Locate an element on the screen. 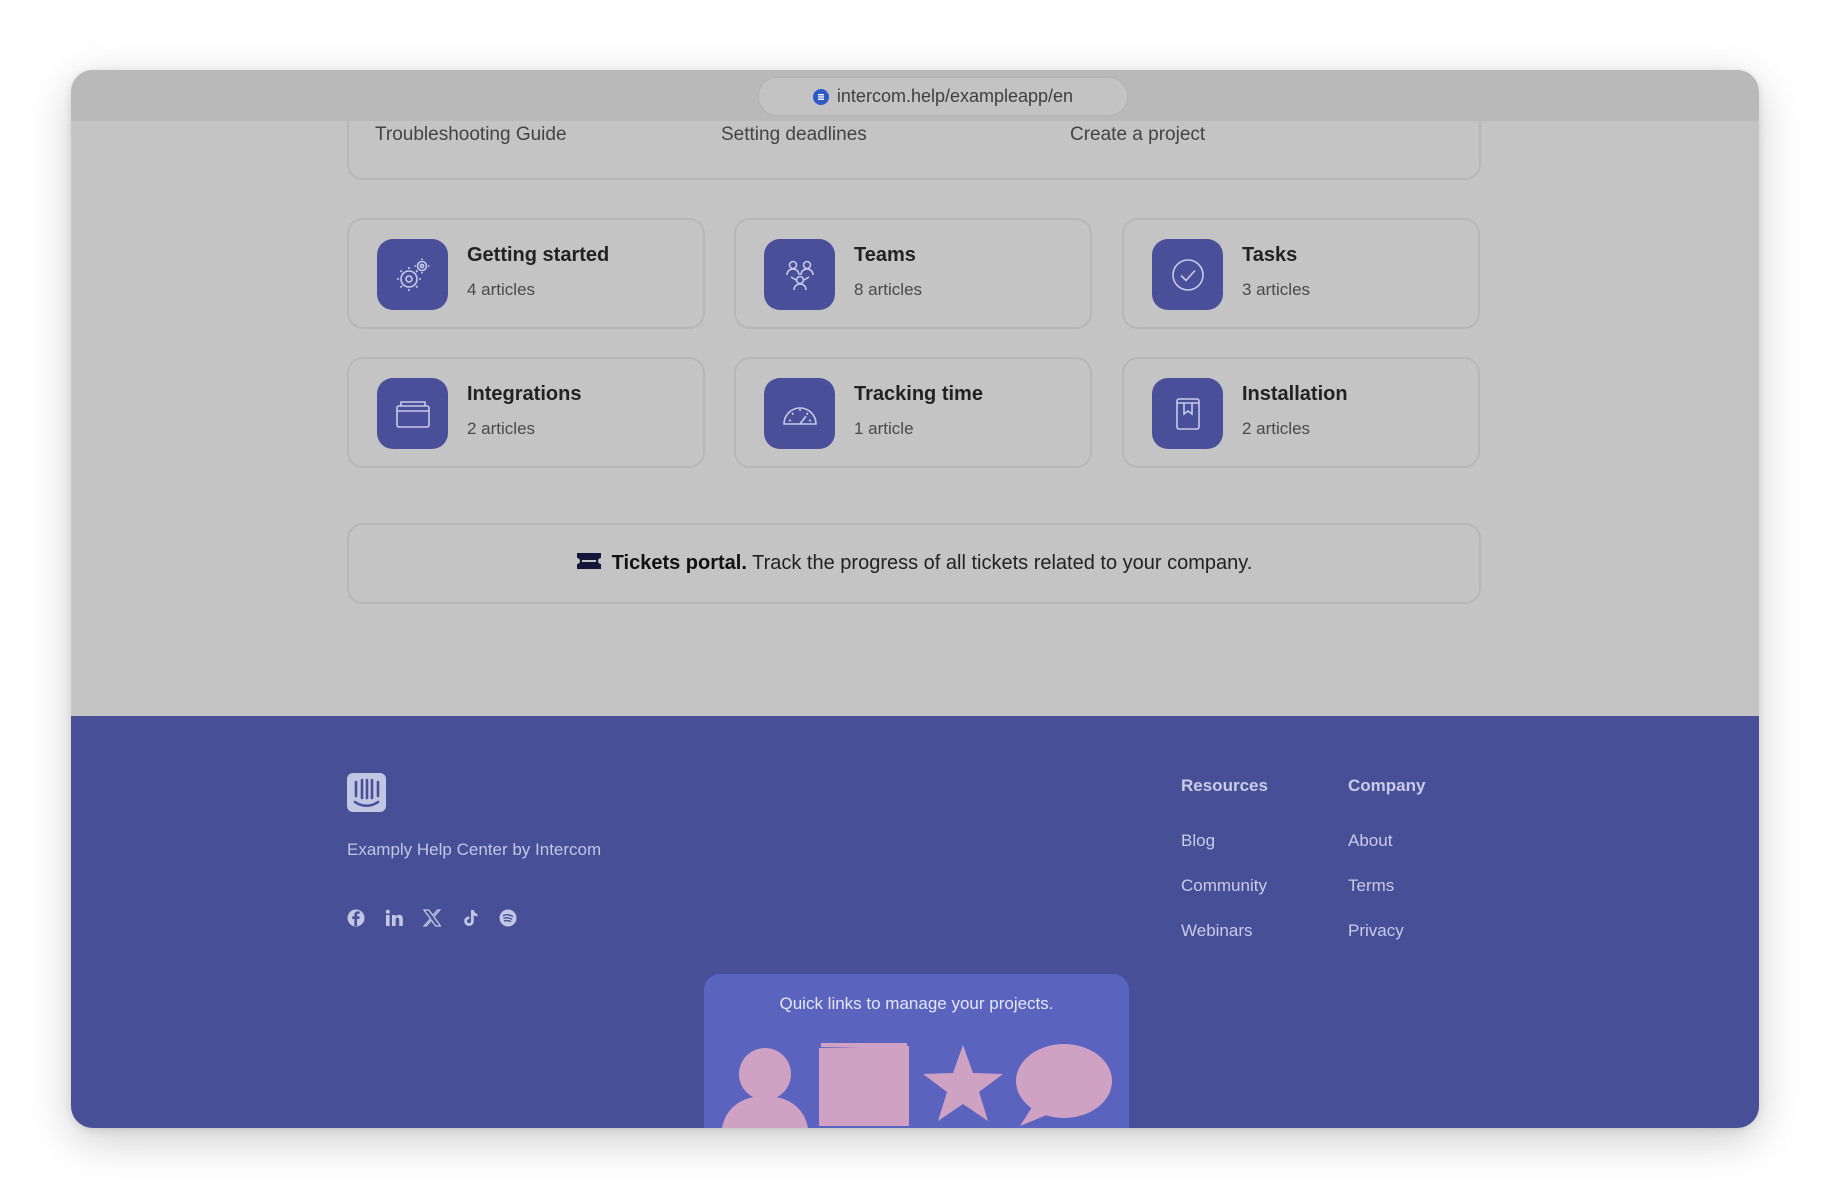 The height and width of the screenshot is (1197, 1825). footer-link-blog: Blog is located at coordinates (1198, 841).